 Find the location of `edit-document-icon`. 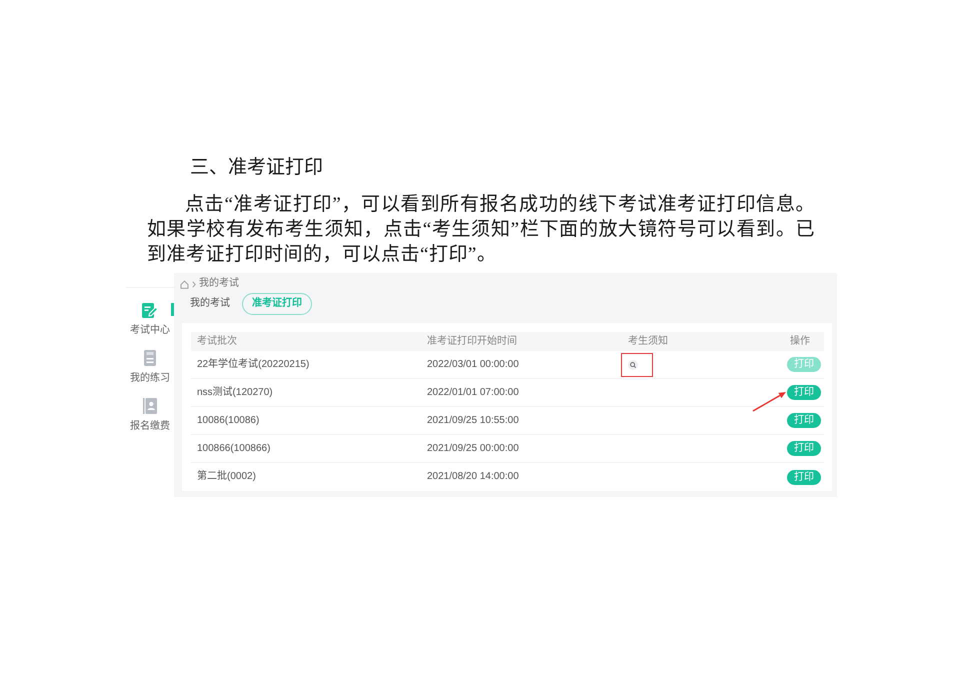

edit-document-icon is located at coordinates (150, 310).